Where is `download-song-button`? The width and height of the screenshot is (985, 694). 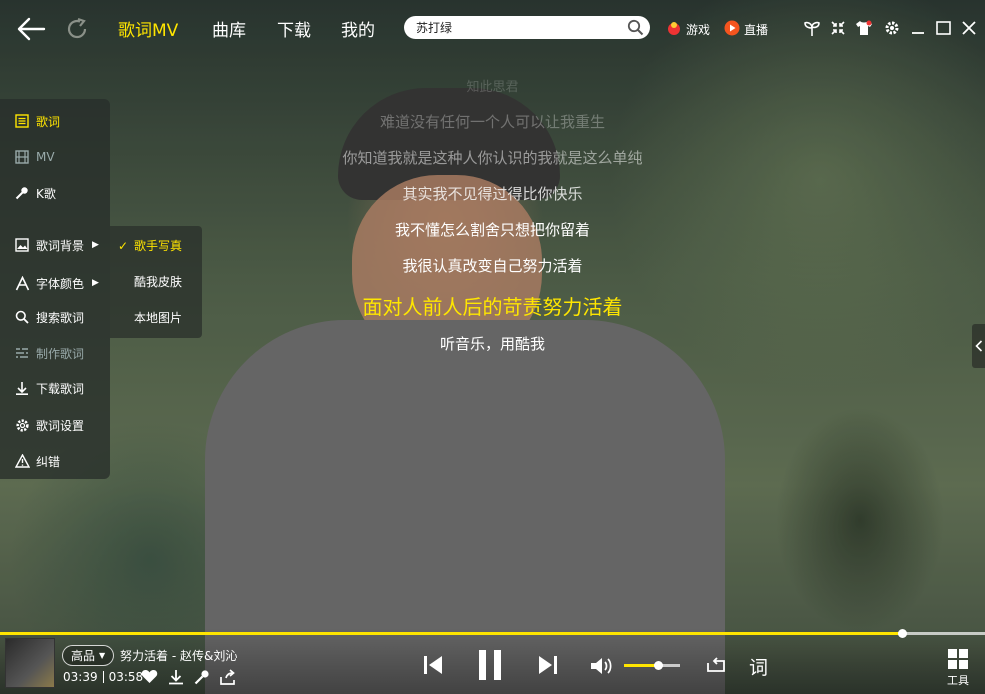
download-song-button is located at coordinates (176, 677).